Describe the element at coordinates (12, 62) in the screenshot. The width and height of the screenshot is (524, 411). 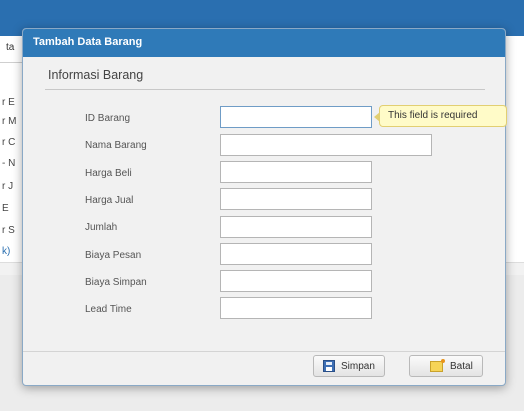
I see `grid-header-divider` at that location.